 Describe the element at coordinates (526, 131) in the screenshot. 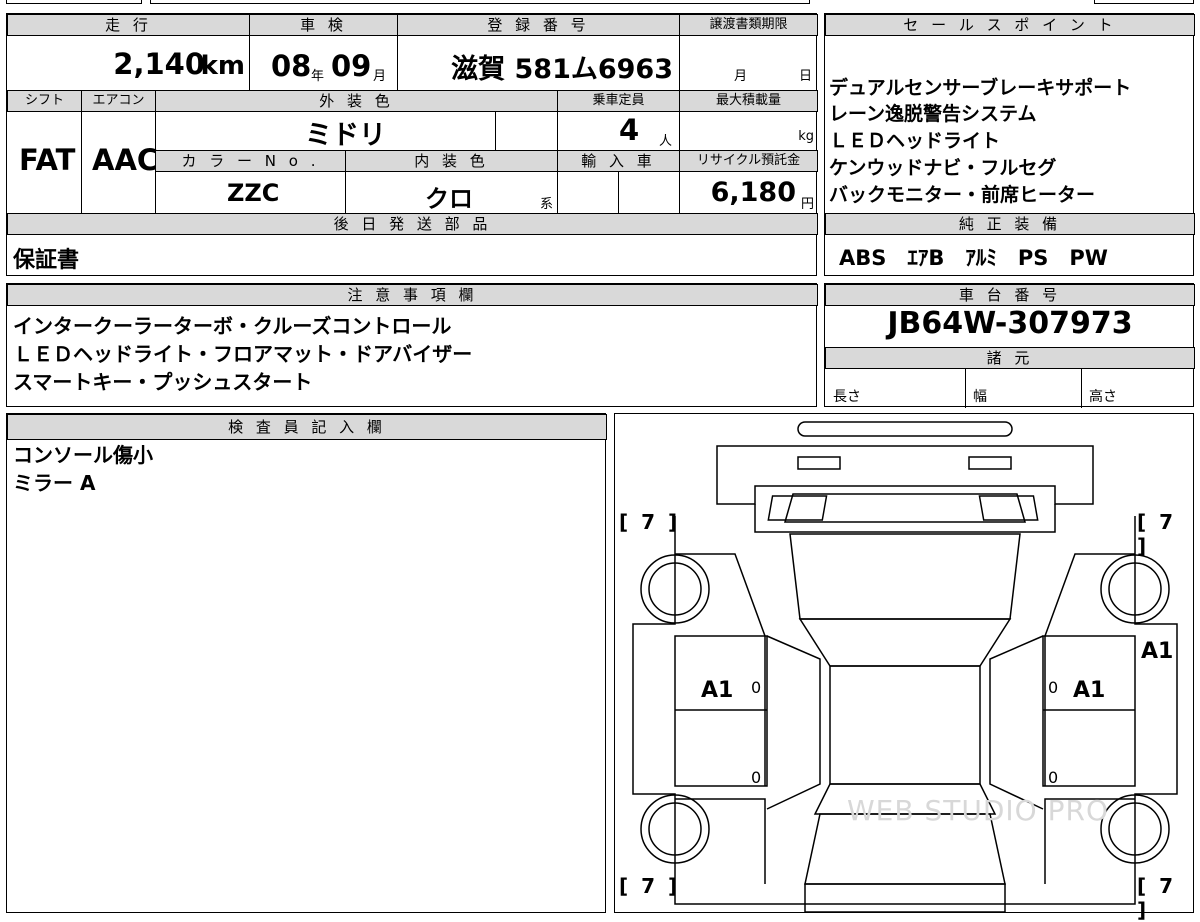

I see `exterior-extra-cell` at that location.